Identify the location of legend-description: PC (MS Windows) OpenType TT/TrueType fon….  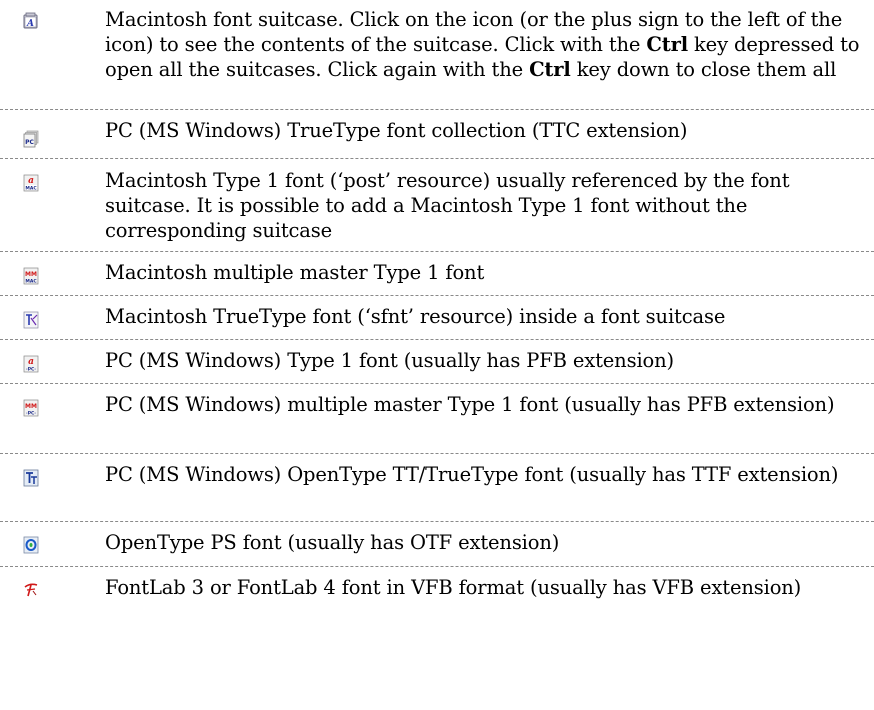
(472, 474).